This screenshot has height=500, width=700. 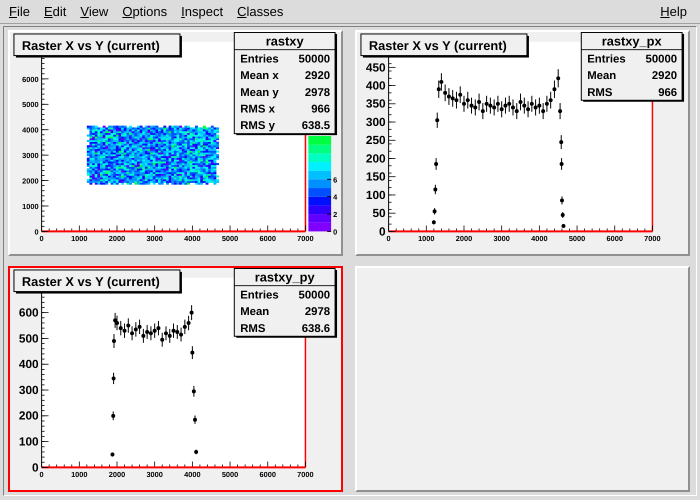 What do you see at coordinates (284, 277) in the screenshot?
I see `stats-title: rastxy_py` at bounding box center [284, 277].